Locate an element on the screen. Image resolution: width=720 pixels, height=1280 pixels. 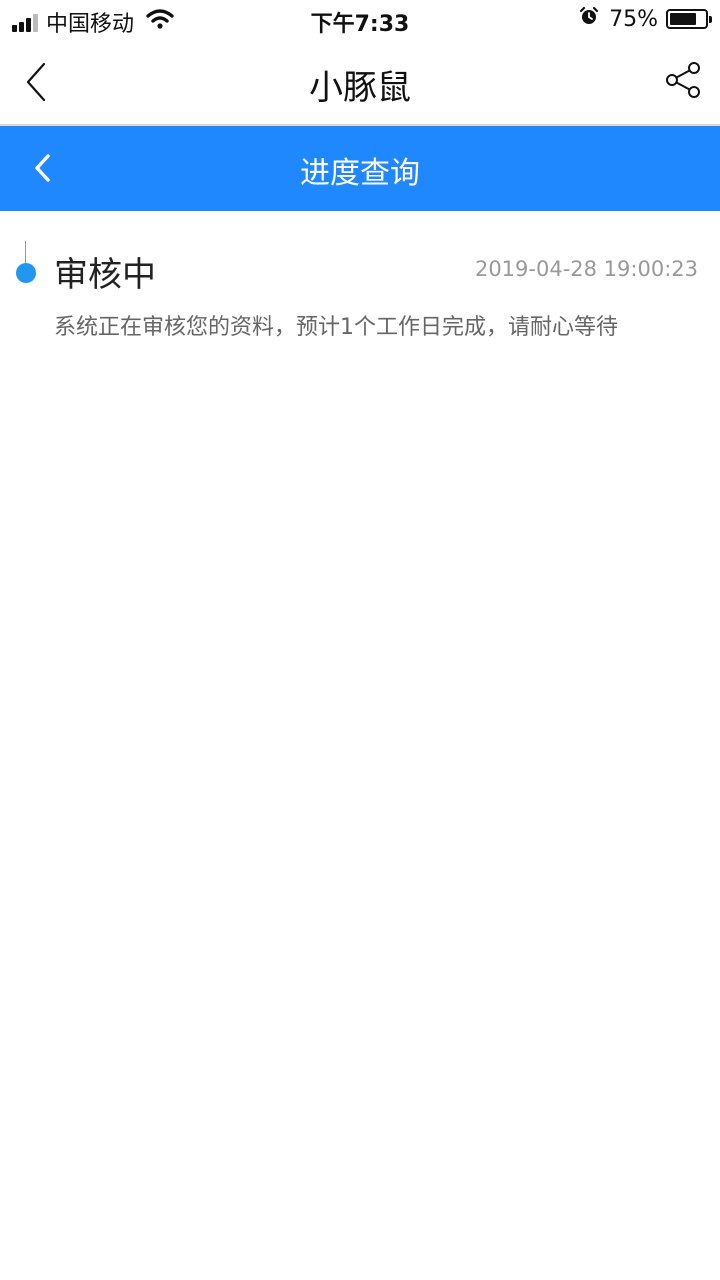
timeline-description: 系统正在审核您的资料，预计1个工作日完成，请耐心等待 is located at coordinates (336, 327).